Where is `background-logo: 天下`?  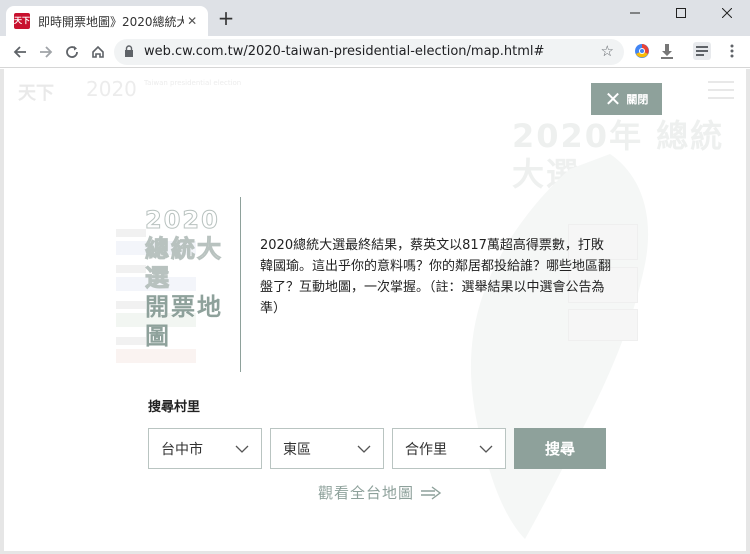
background-logo: 天下 is located at coordinates (36, 93).